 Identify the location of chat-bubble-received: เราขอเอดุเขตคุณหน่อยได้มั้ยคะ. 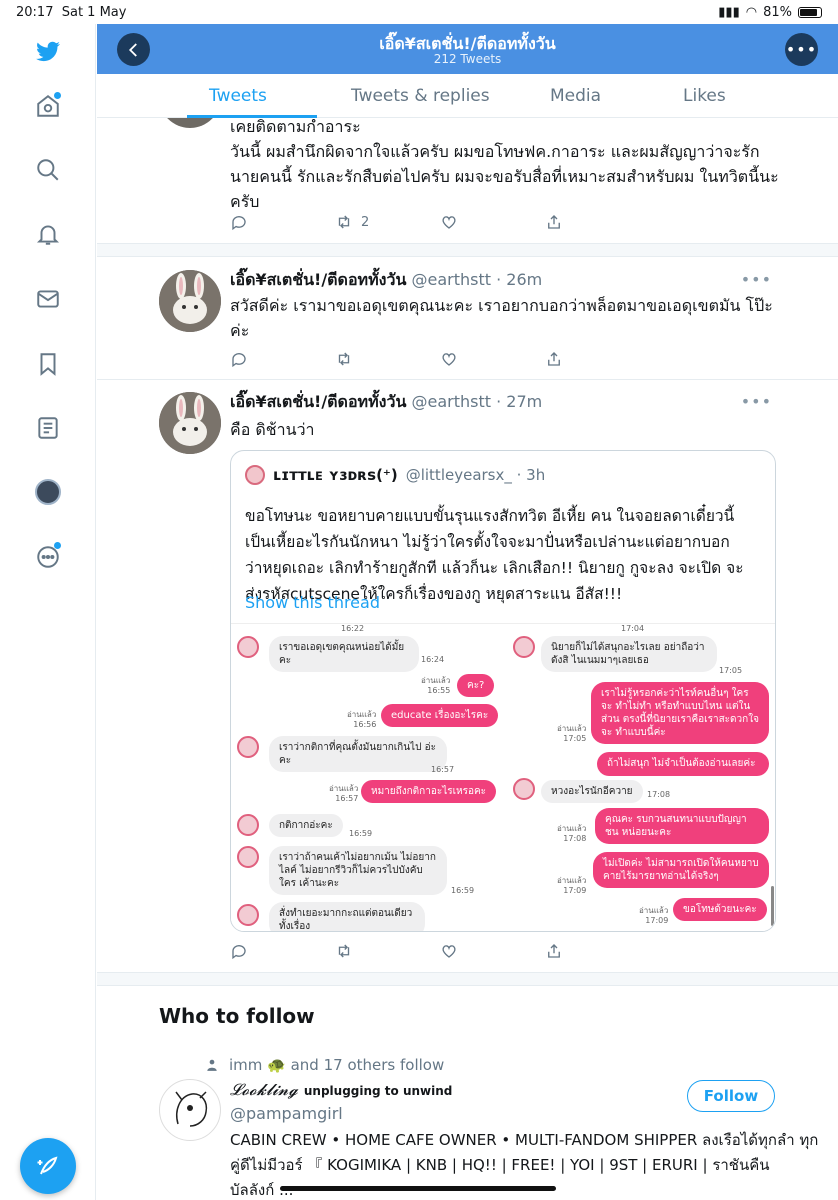
(344, 654).